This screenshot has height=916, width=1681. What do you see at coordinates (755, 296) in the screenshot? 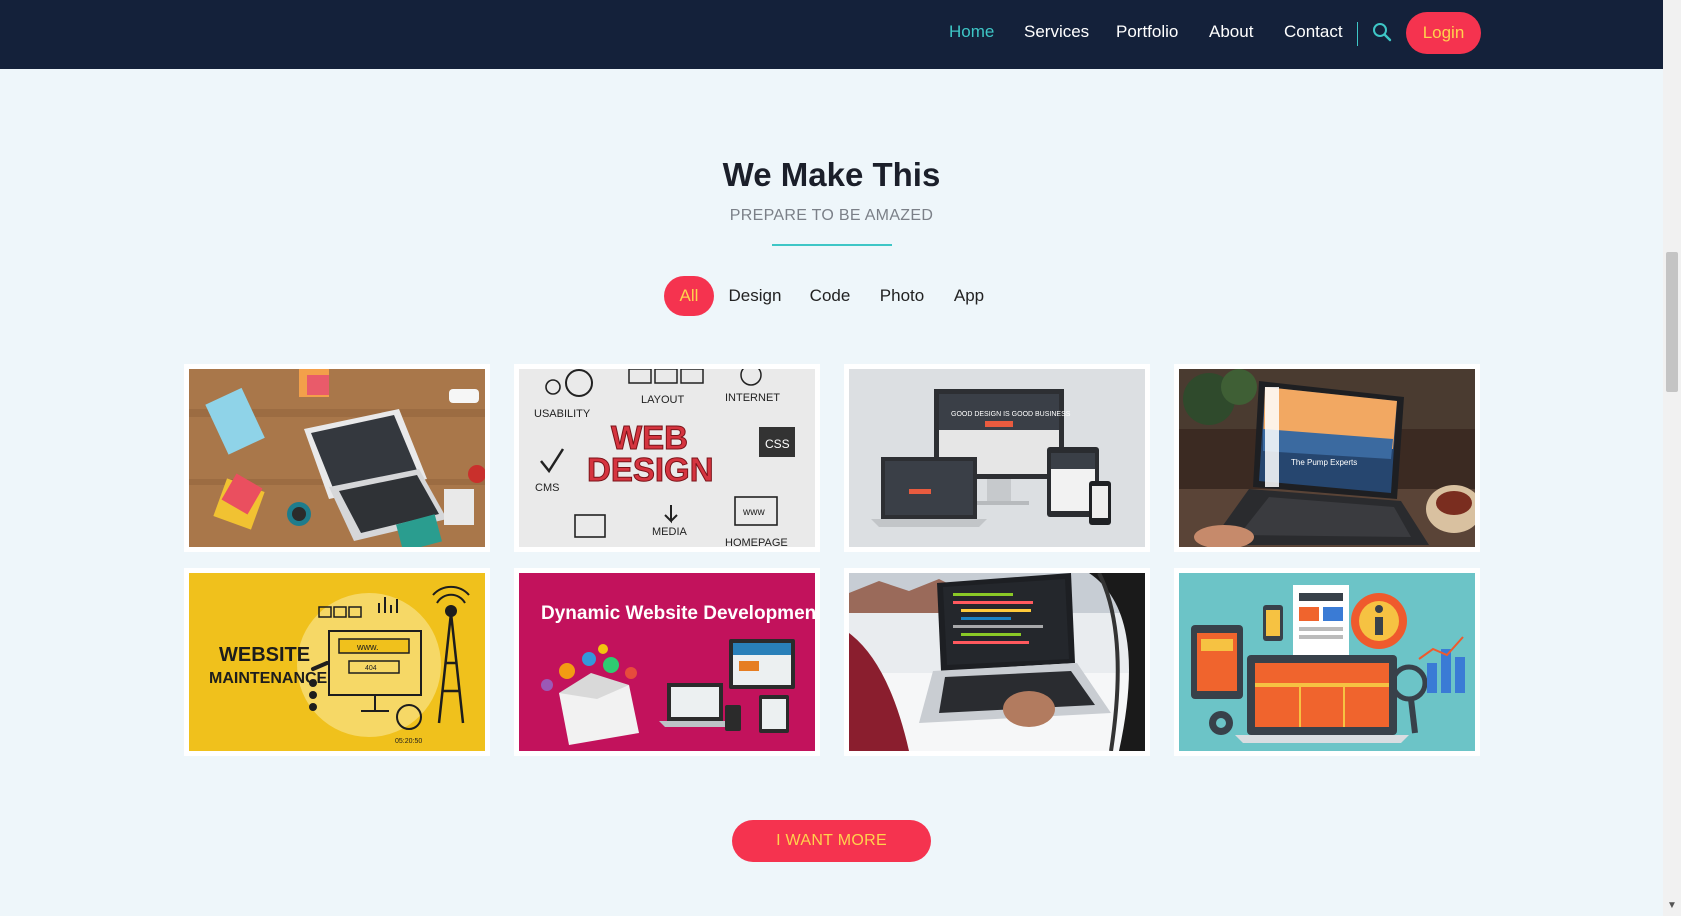
I see `filter-design: Design` at bounding box center [755, 296].